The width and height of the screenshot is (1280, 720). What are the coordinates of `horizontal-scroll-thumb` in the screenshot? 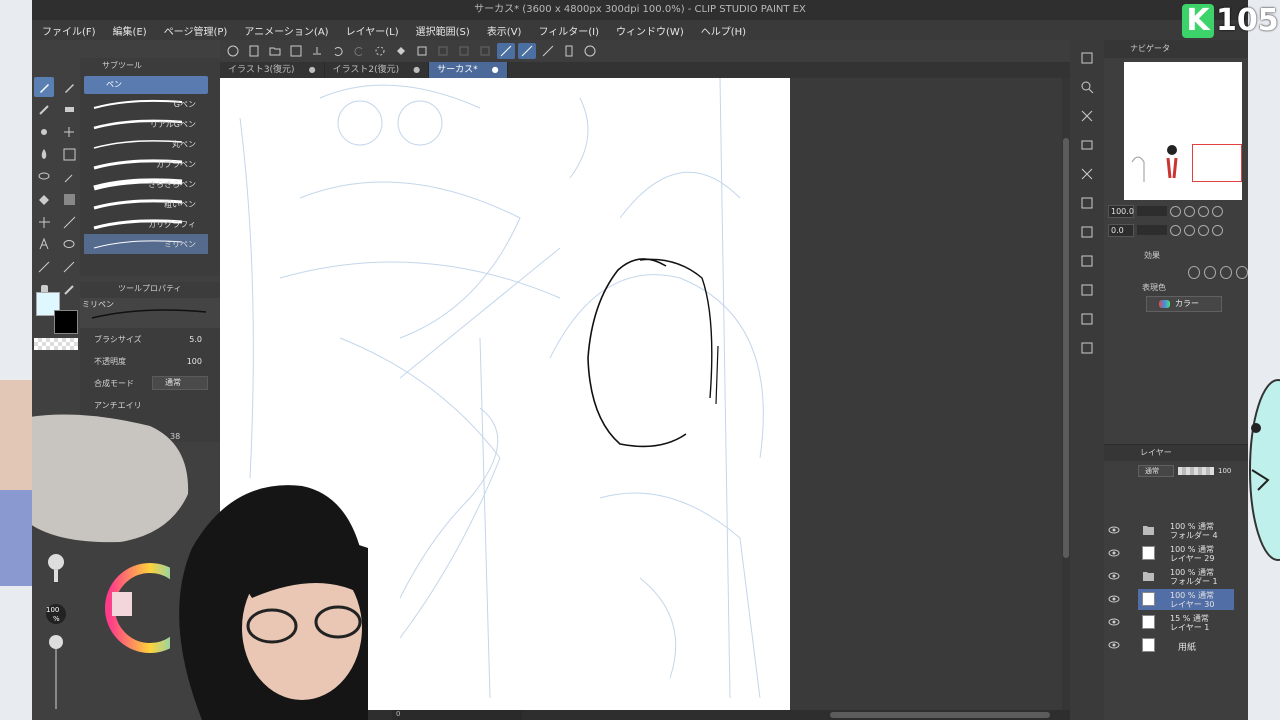 It's located at (940, 715).